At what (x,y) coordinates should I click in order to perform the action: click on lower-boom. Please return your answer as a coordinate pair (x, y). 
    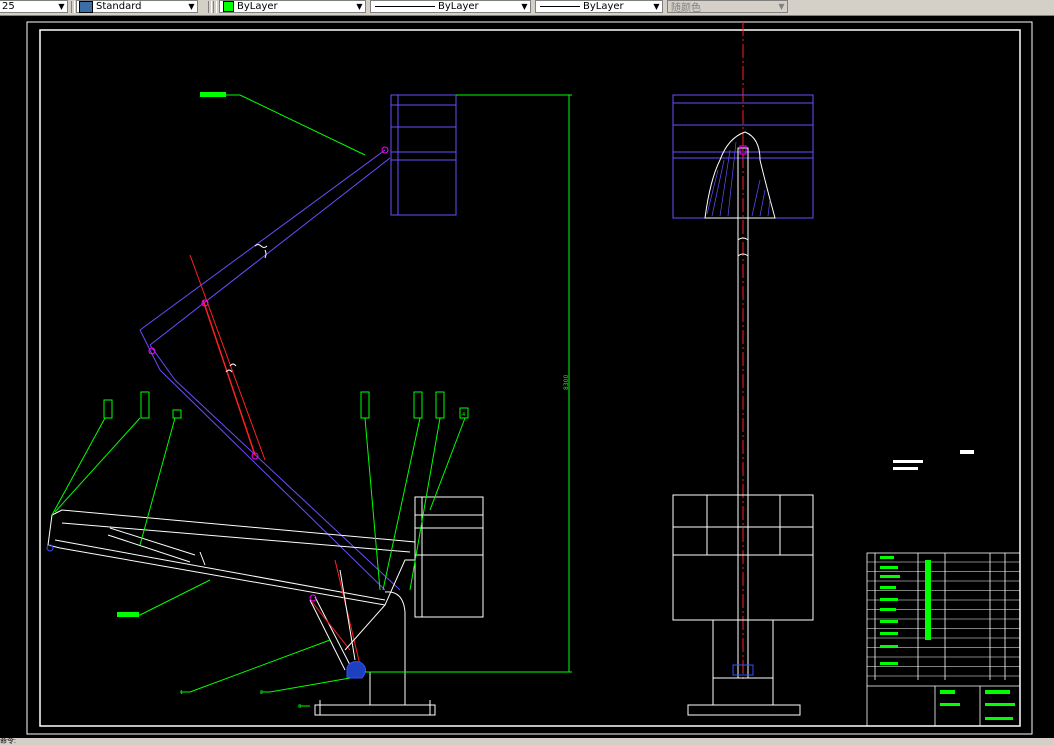
    Looking at the image, I should click on (231, 557).